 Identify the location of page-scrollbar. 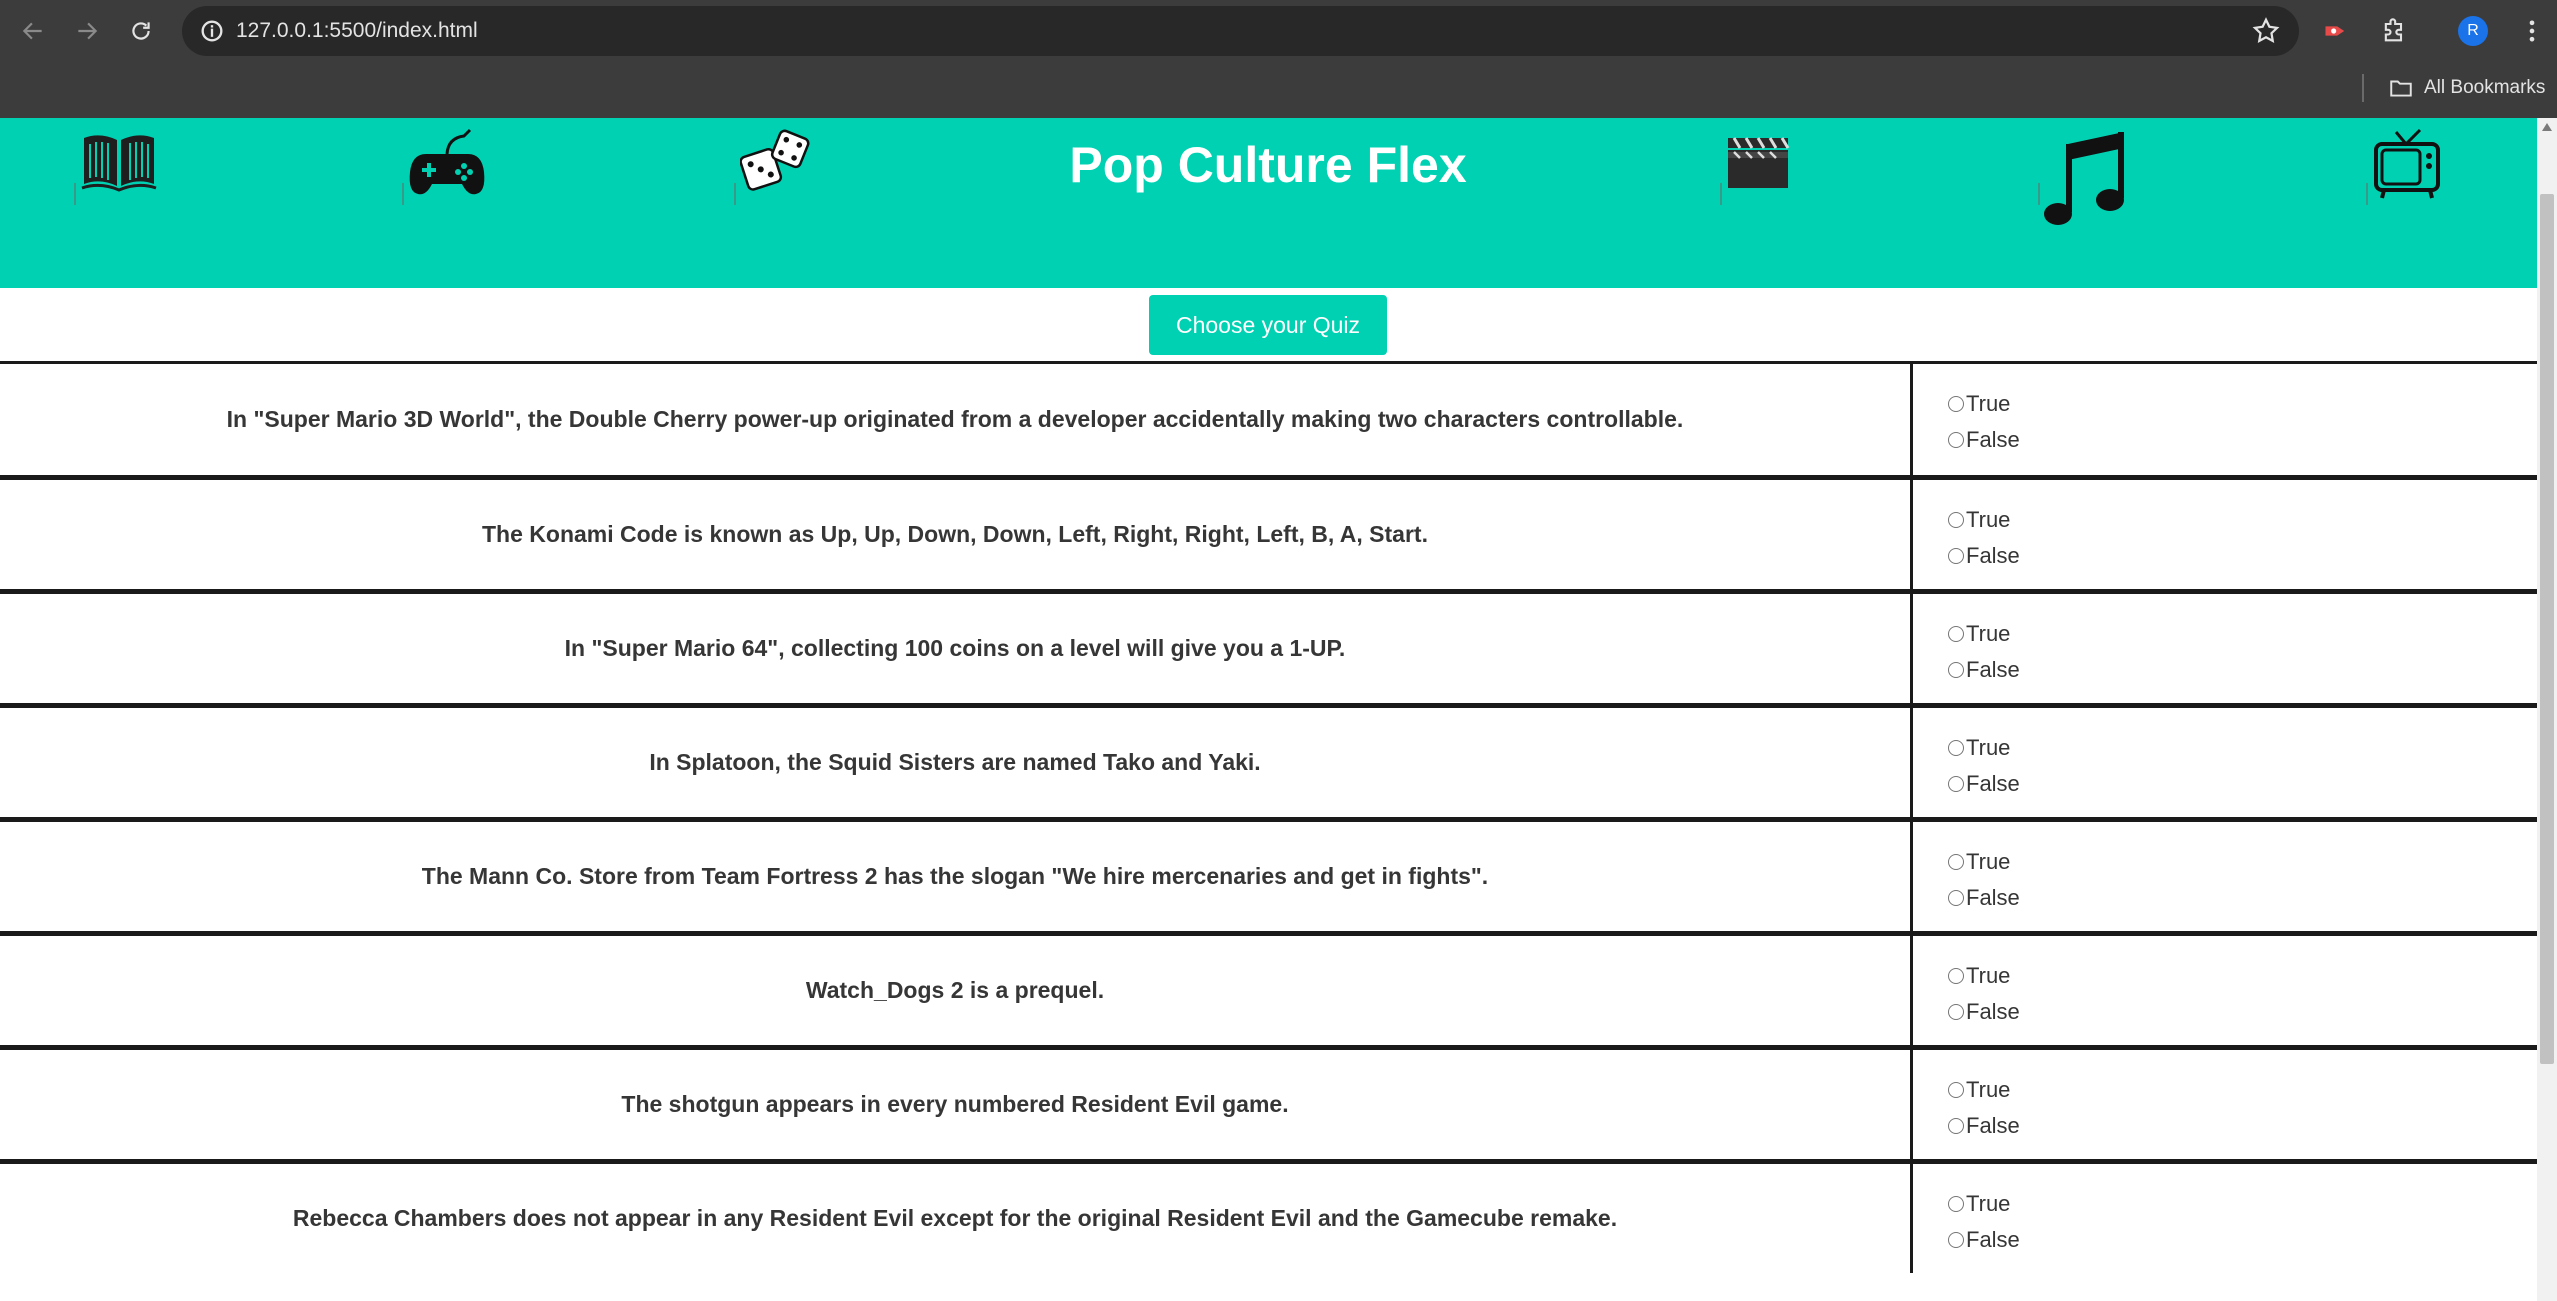
(2547, 709).